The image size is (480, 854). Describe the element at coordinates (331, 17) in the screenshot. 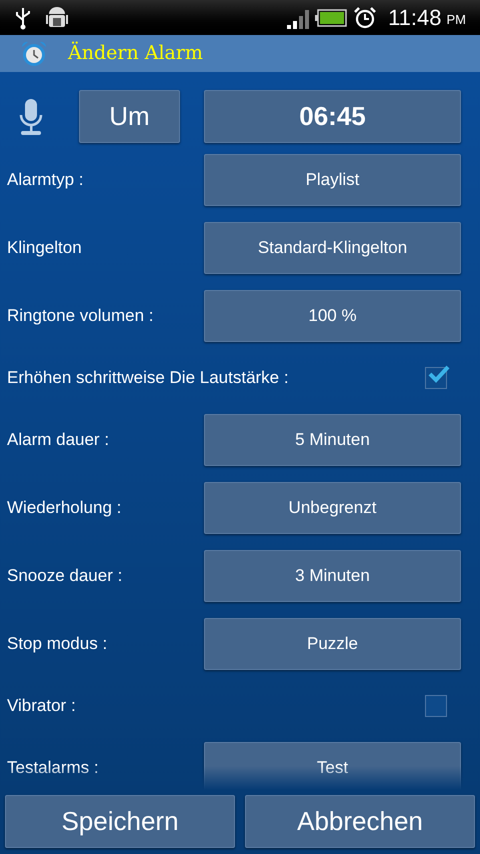

I see `battery-icon` at that location.